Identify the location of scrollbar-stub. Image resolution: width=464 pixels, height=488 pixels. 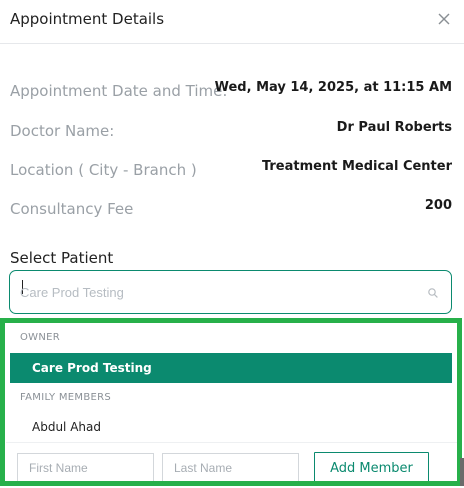
(462, 472).